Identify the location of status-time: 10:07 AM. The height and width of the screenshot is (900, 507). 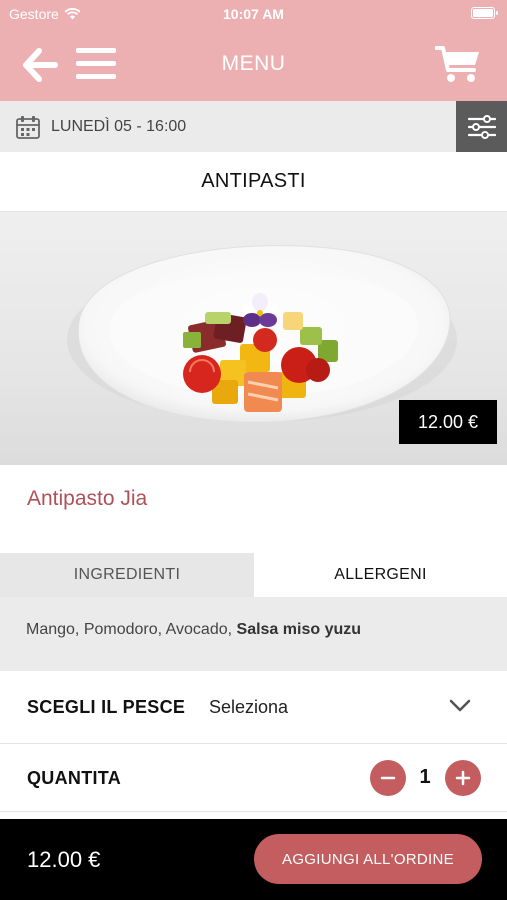
(253, 14).